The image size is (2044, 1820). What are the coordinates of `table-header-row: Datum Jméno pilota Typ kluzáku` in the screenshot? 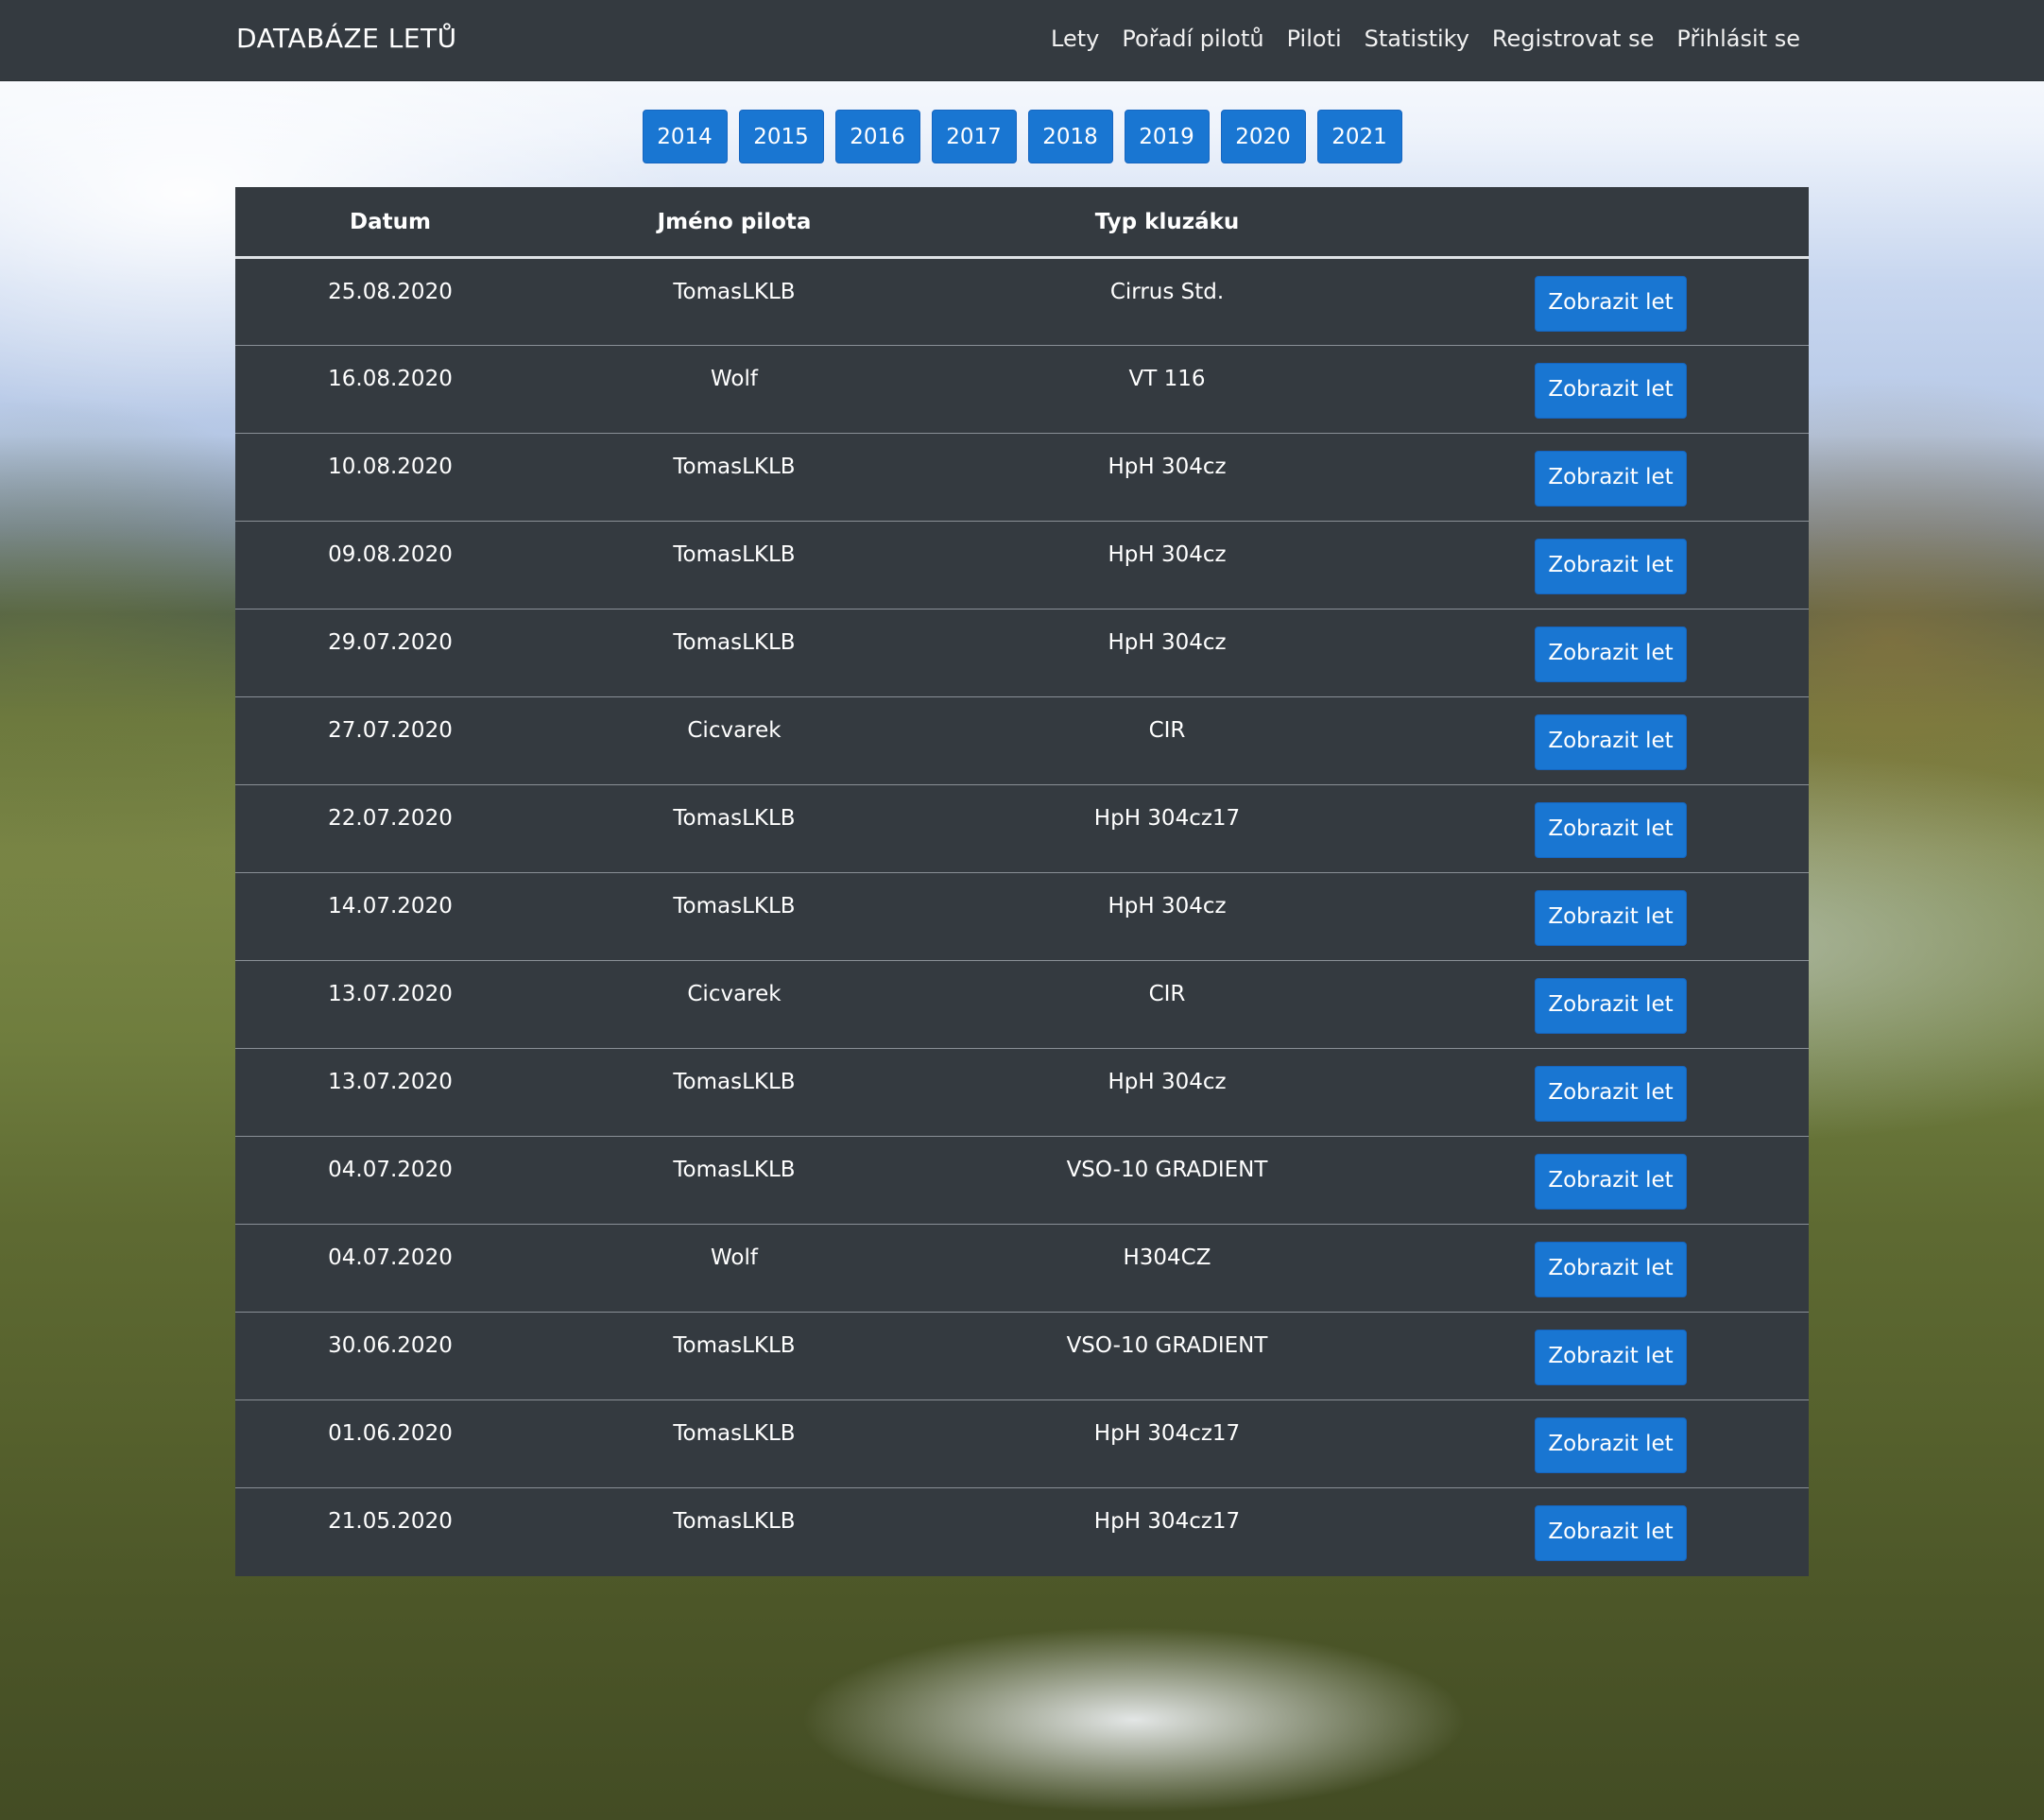 It's located at (1022, 223).